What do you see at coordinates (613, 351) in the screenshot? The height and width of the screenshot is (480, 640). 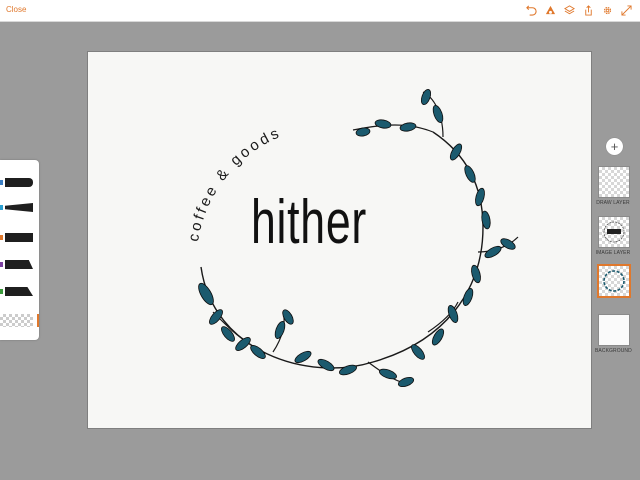 I see `layer-background-label: BACKGROUND` at bounding box center [613, 351].